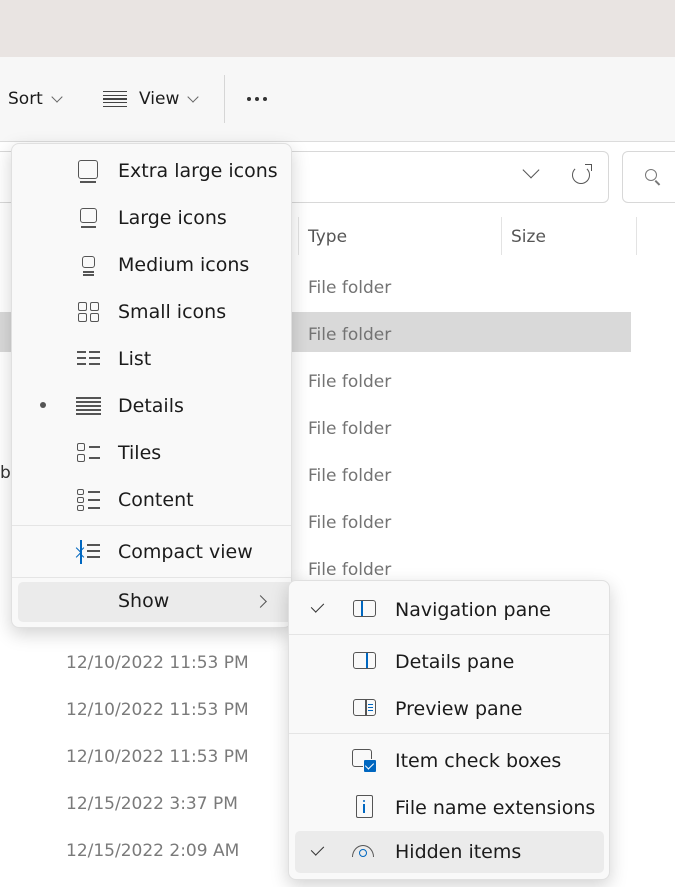  I want to click on menu-item-hidden-items: Hidden items, so click(449, 852).